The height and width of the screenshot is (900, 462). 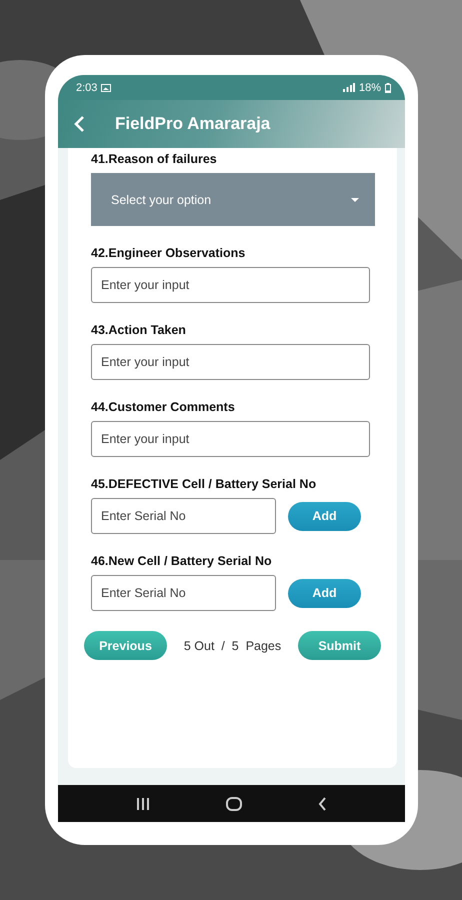 I want to click on home-icon, so click(x=234, y=803).